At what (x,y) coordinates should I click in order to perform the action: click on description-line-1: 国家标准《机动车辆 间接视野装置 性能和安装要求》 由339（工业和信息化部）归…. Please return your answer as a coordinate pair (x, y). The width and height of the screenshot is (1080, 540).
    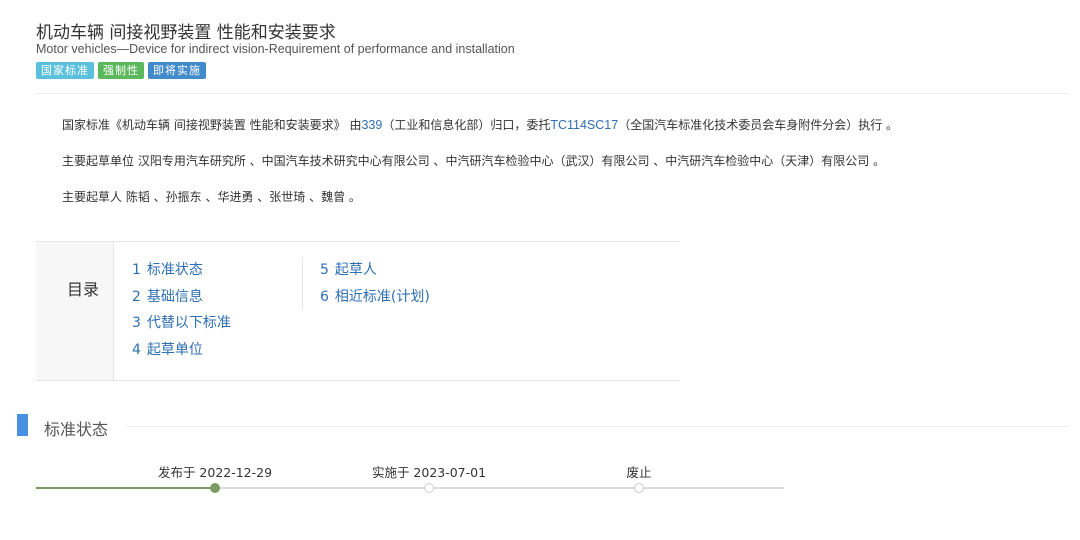
    Looking at the image, I should click on (480, 124).